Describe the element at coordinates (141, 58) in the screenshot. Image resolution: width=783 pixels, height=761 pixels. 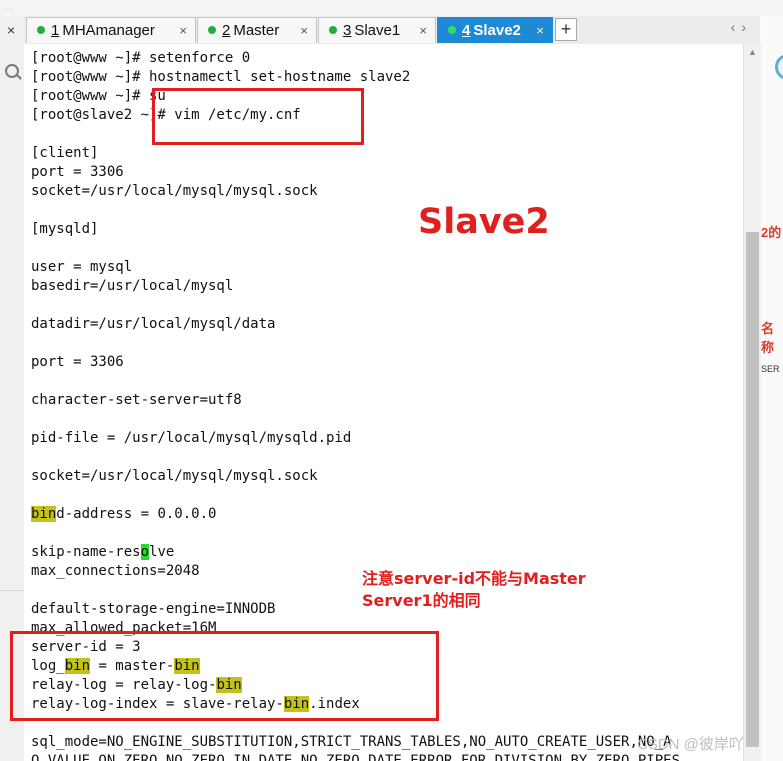
I see `terminal-line: [root@www ~]# setenforce 0` at that location.